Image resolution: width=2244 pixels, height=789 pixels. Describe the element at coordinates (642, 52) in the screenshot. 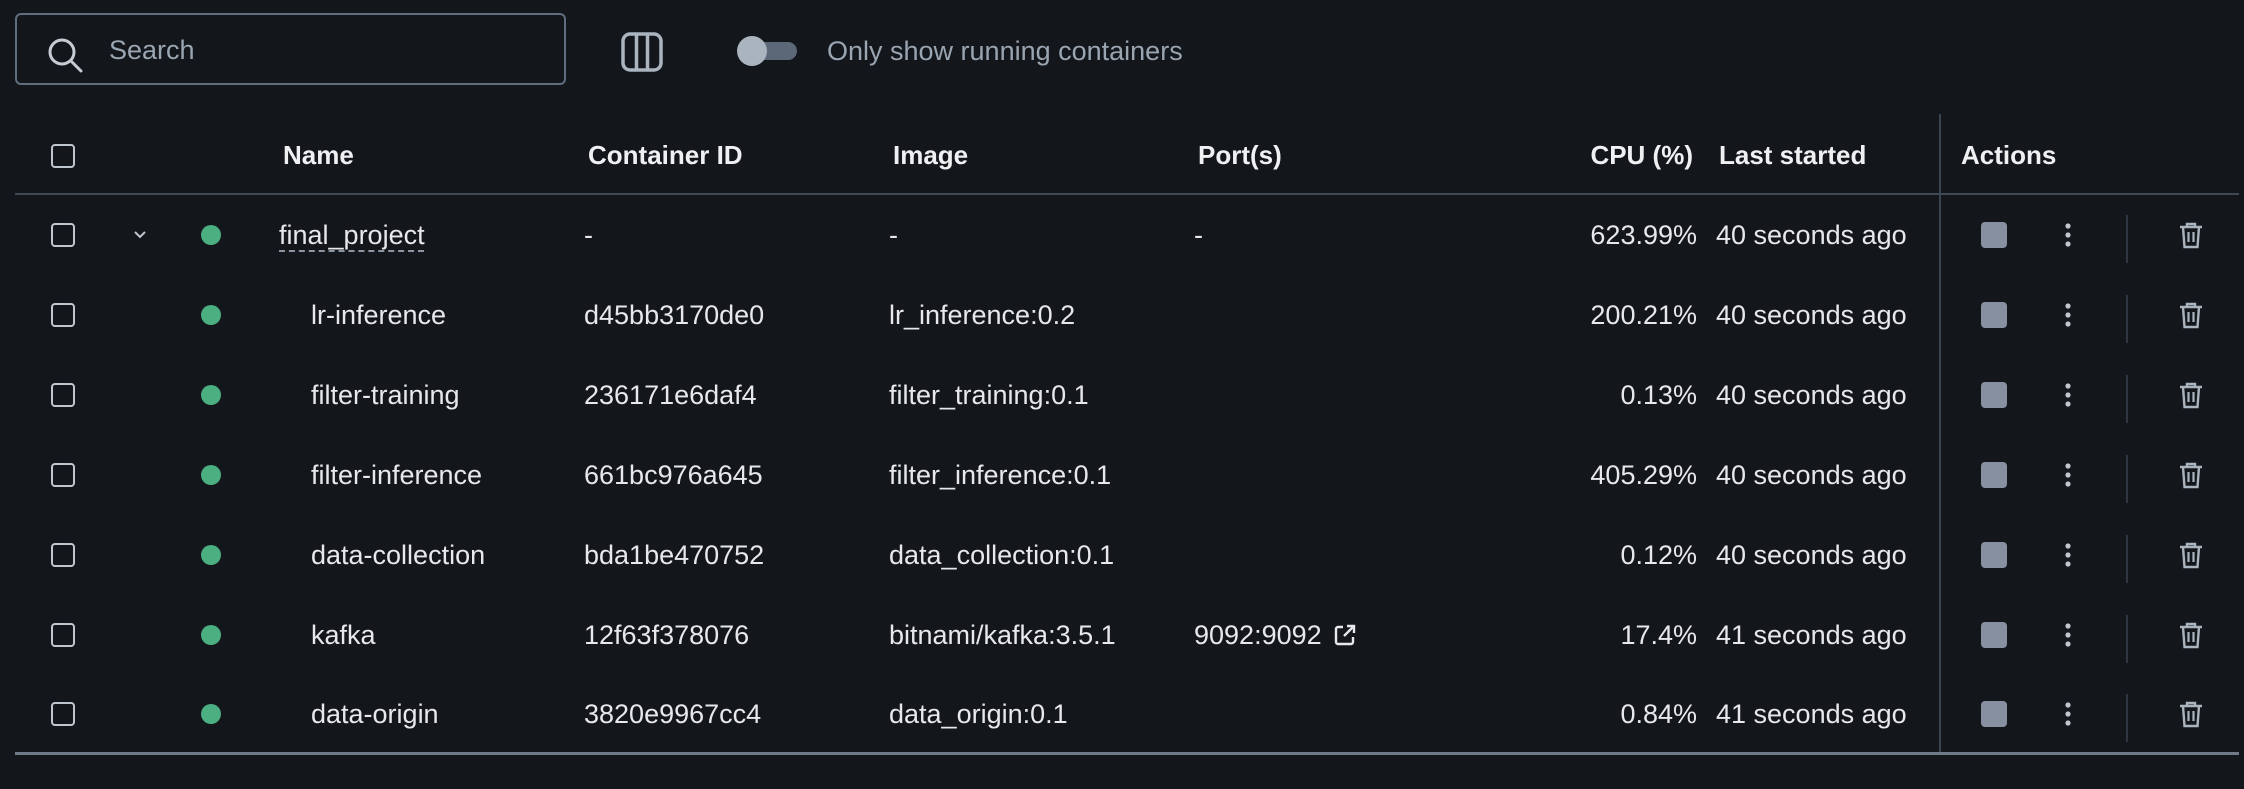

I see `columns-icon` at that location.